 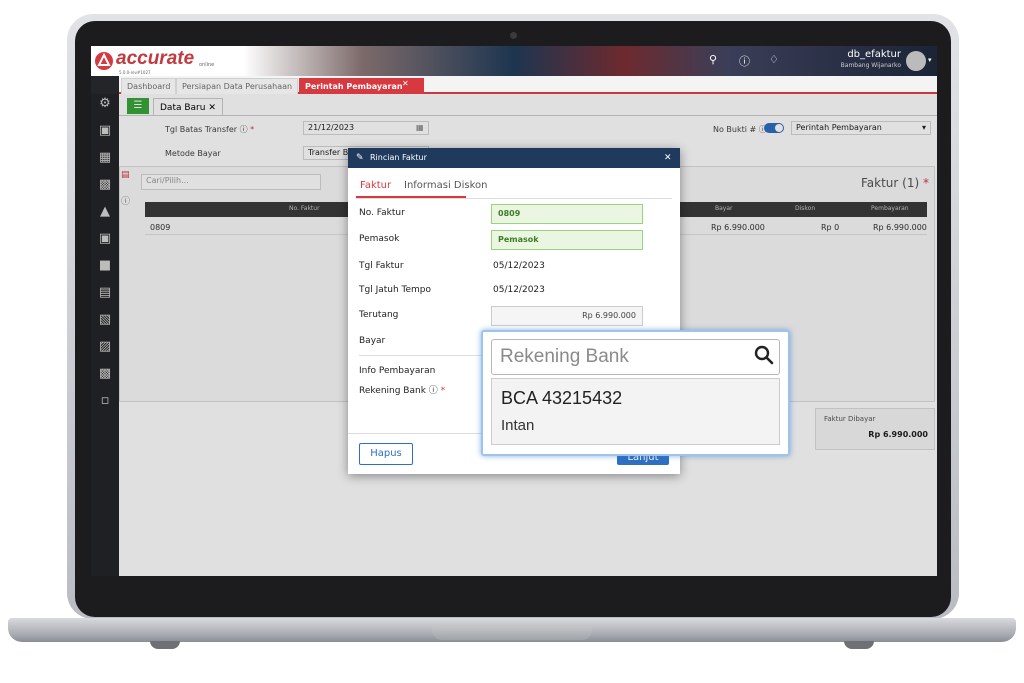 I want to click on bell-icon: ♢, so click(x=774, y=59).